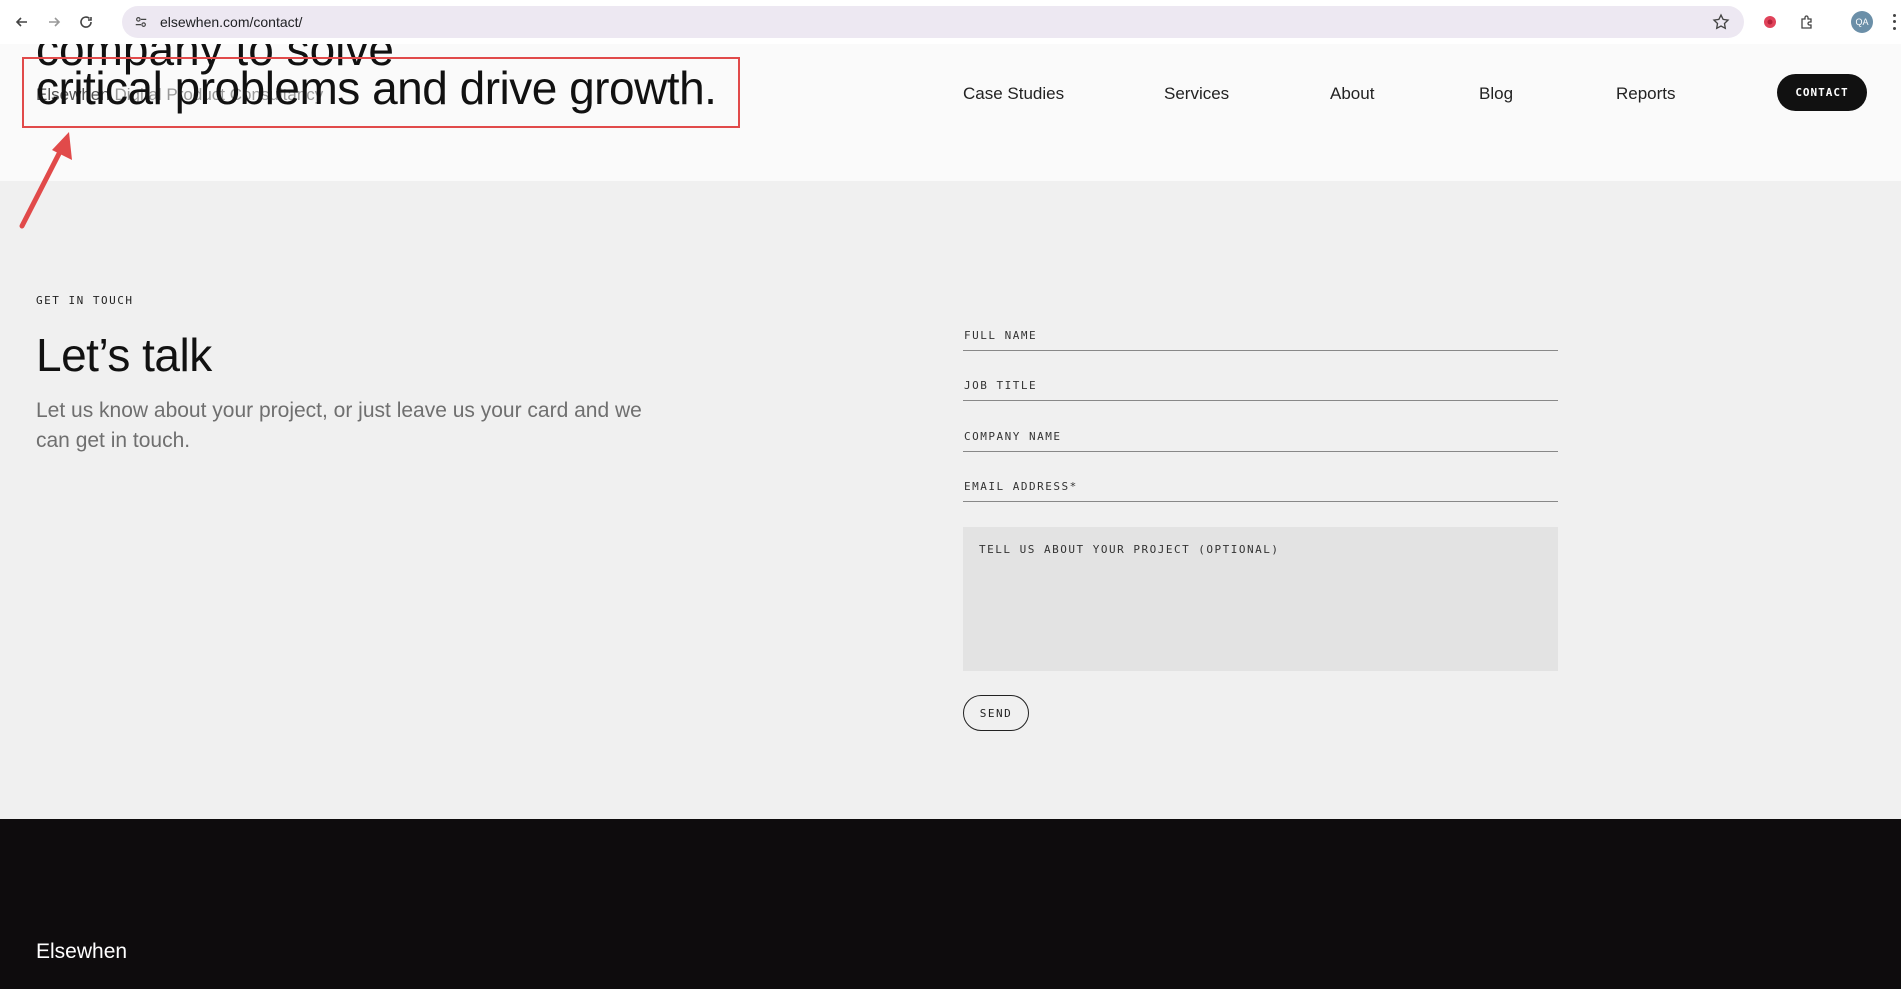 This screenshot has height=989, width=1901. I want to click on full-name-field, so click(1260, 336).